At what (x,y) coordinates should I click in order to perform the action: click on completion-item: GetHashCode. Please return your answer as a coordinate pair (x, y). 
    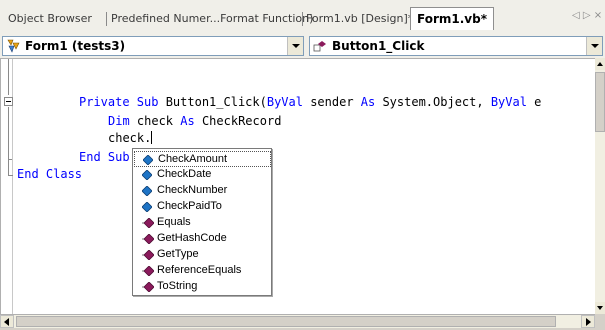
    Looking at the image, I should click on (202, 239).